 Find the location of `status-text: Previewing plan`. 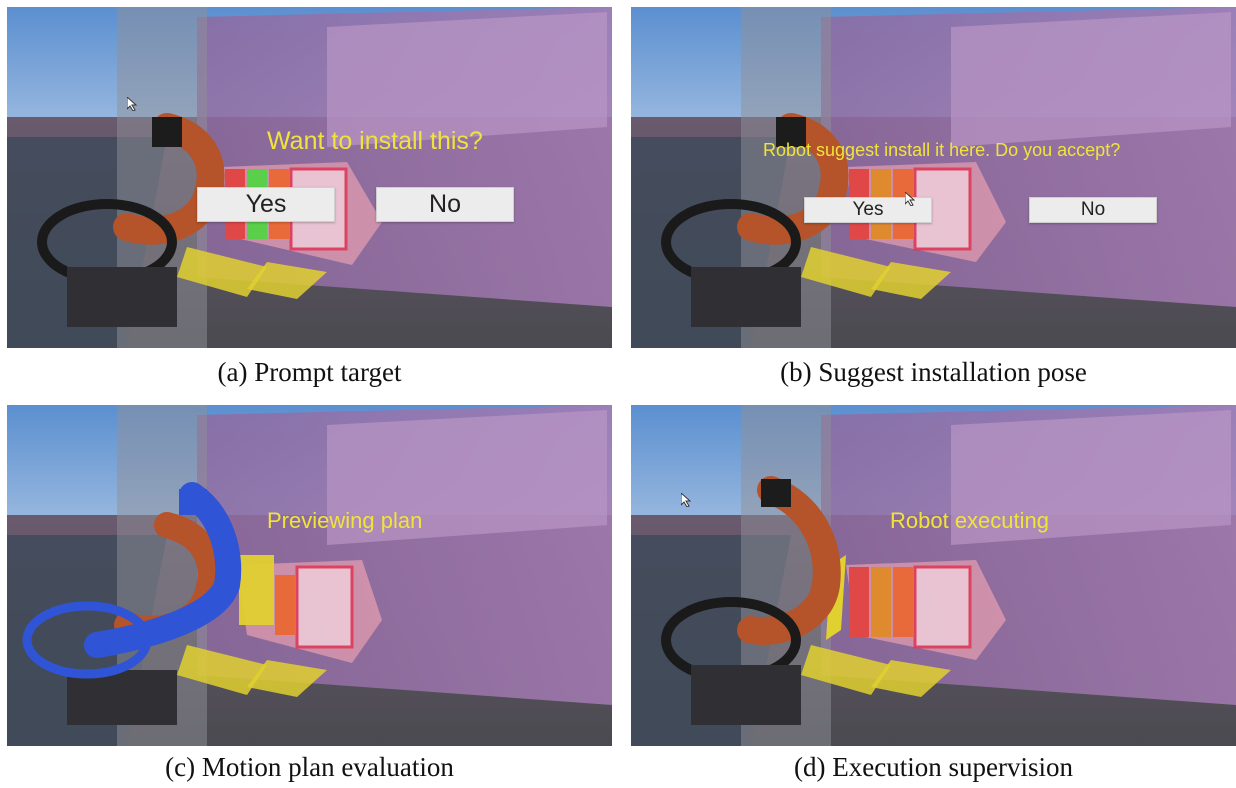

status-text: Previewing plan is located at coordinates (345, 520).